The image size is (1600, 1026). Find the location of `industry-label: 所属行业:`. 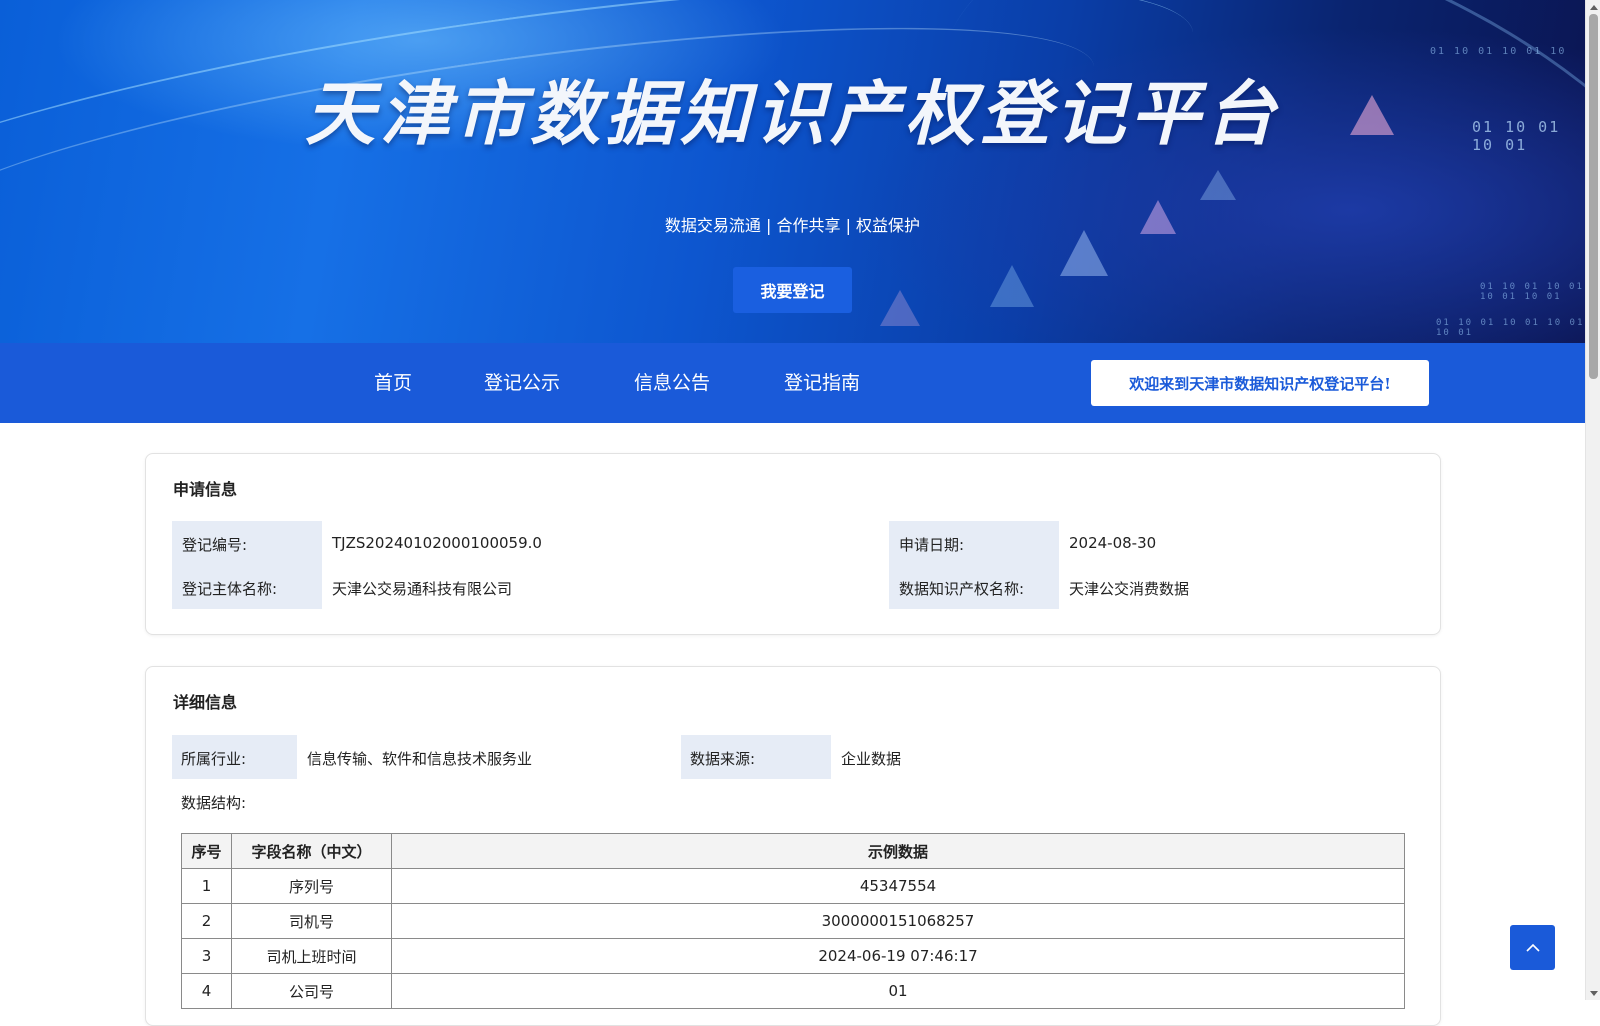

industry-label: 所属行业: is located at coordinates (214, 759).